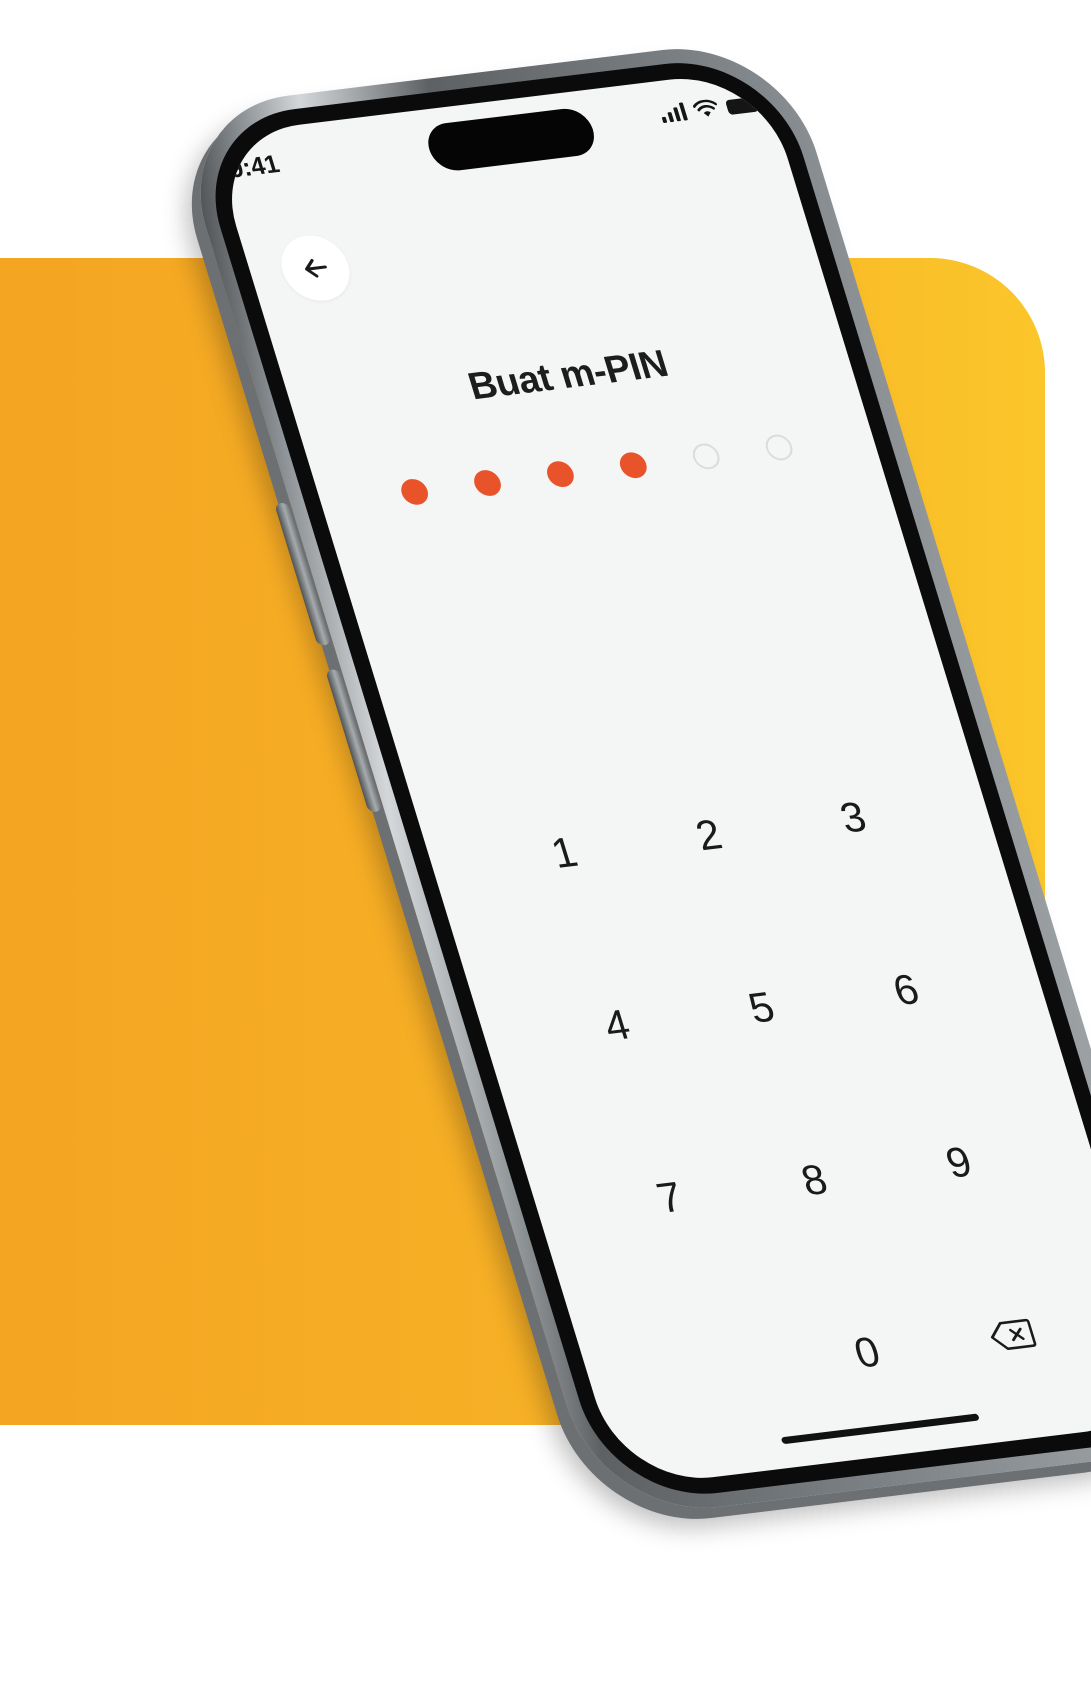  What do you see at coordinates (254, 167) in the screenshot?
I see `status-time: 9:41` at bounding box center [254, 167].